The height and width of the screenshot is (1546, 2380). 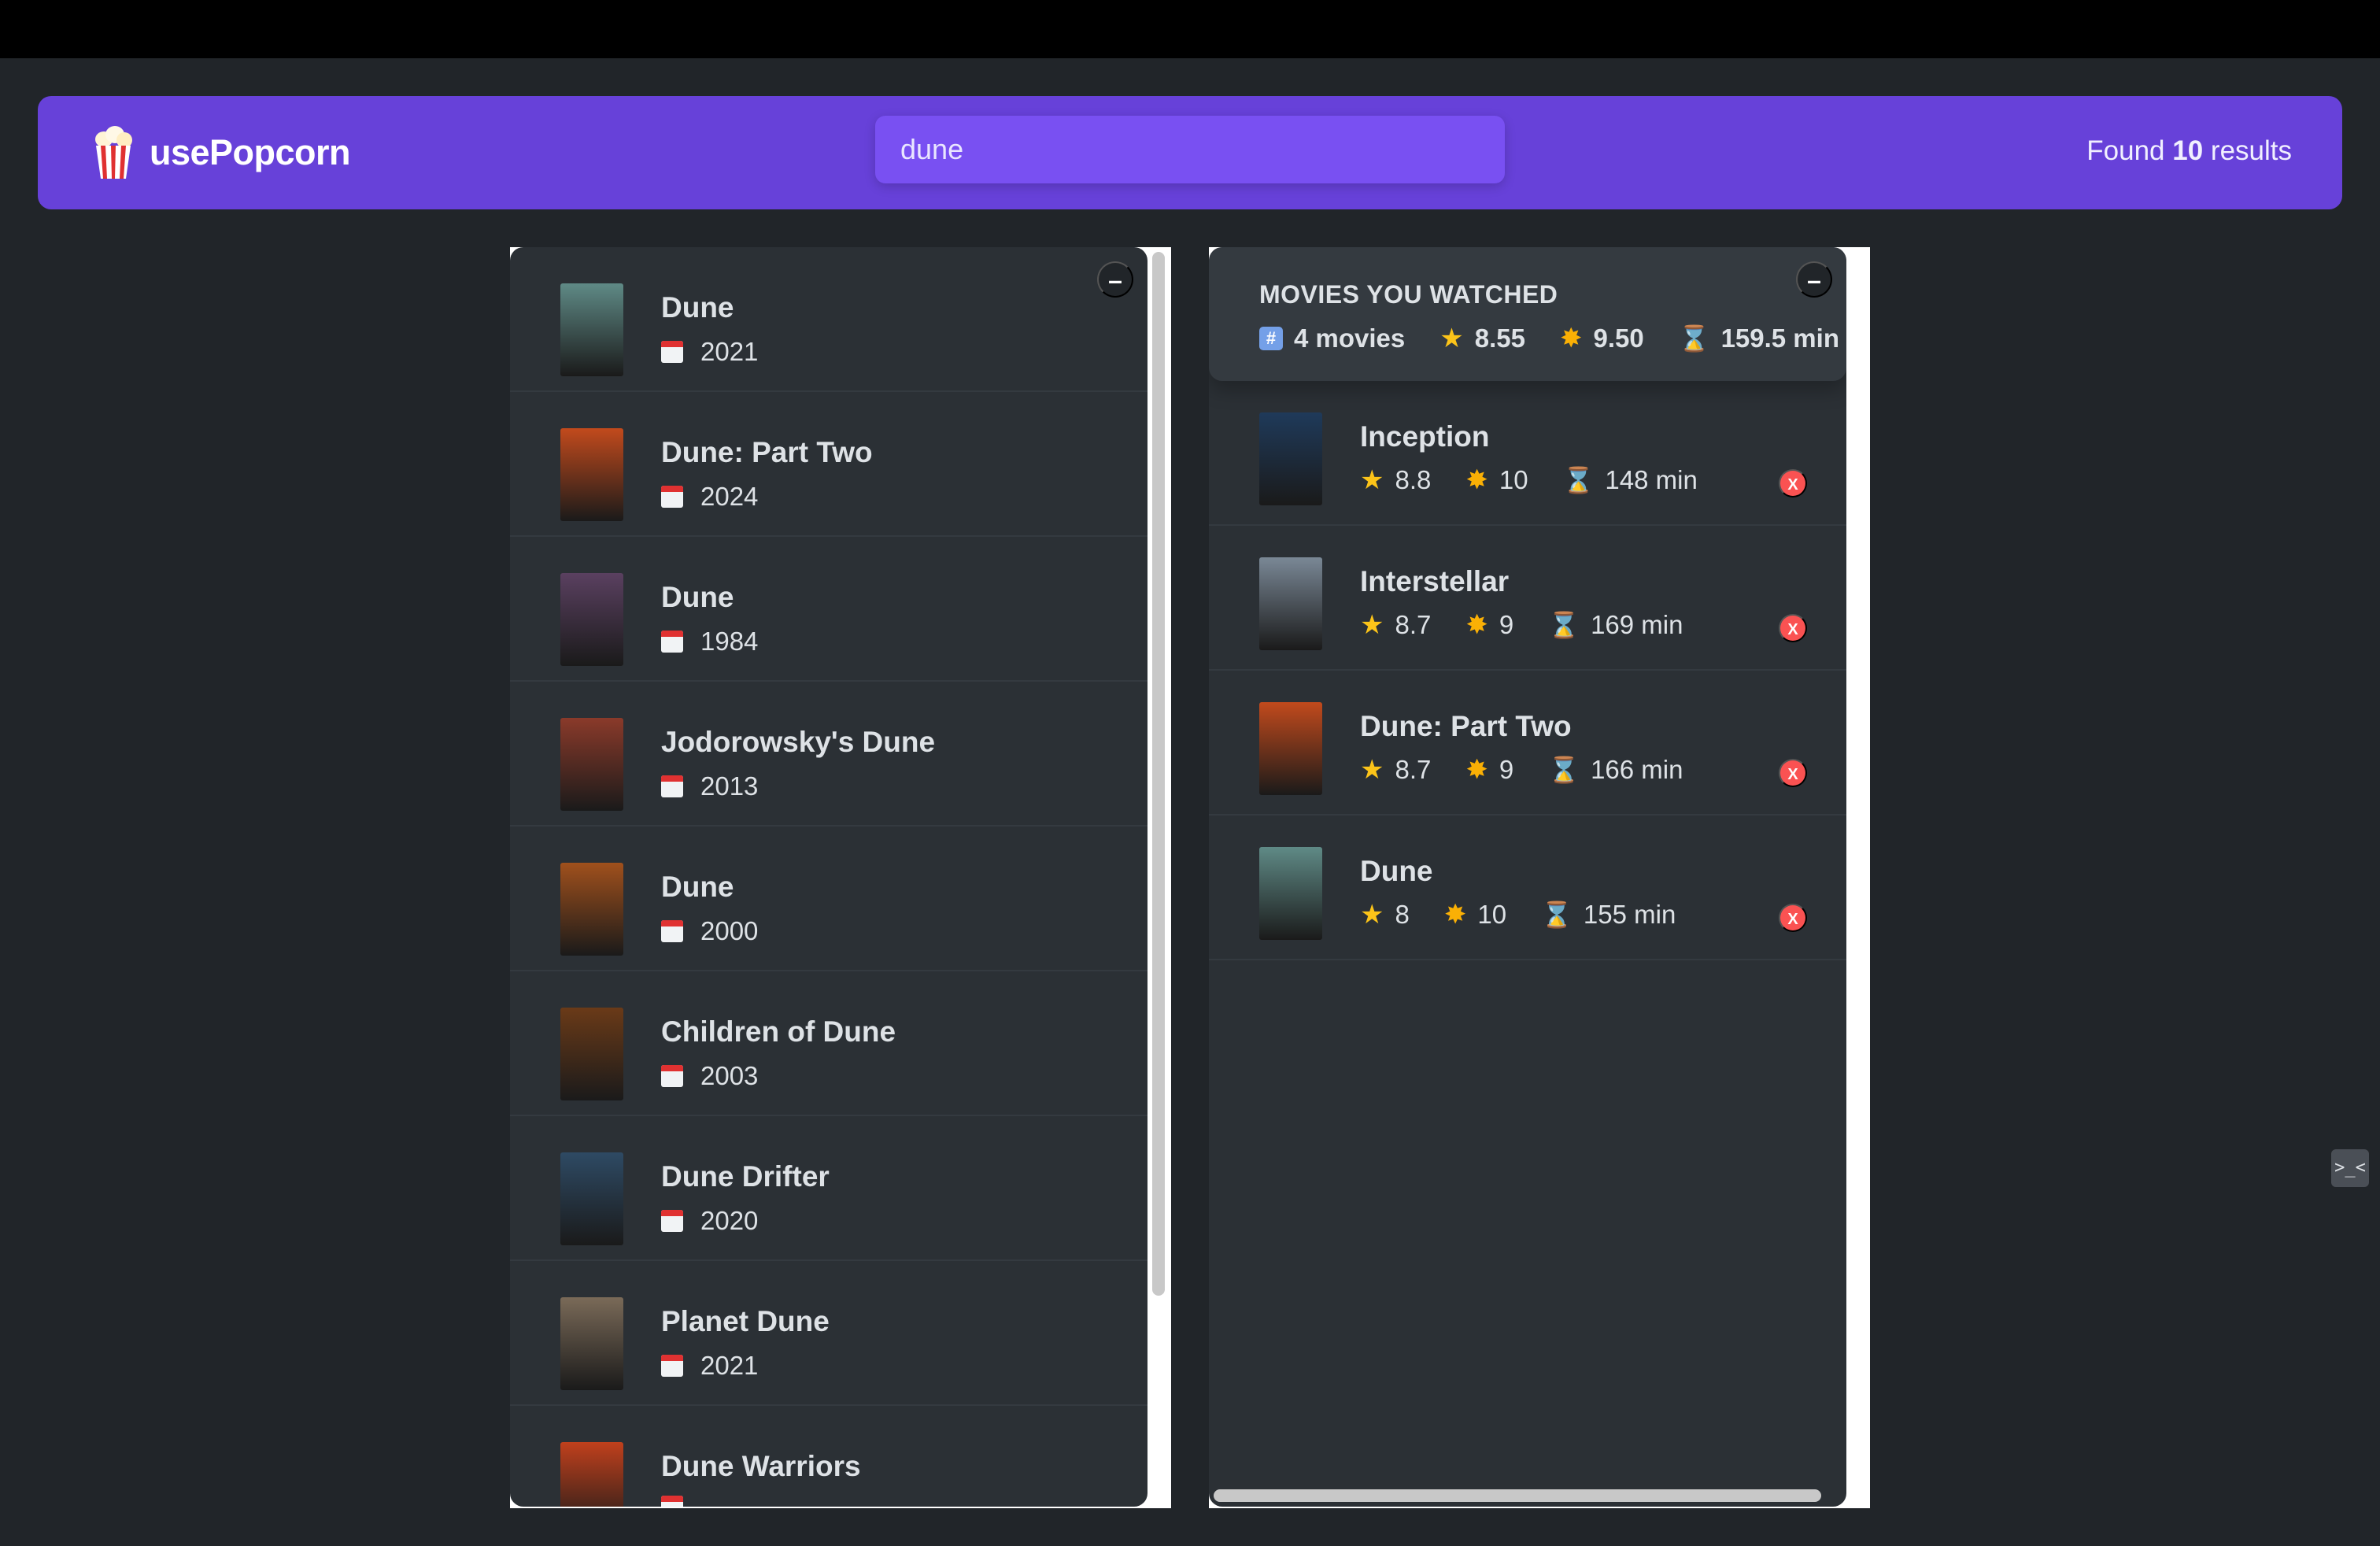 What do you see at coordinates (221, 152) in the screenshot?
I see `logo: usePopcorn` at bounding box center [221, 152].